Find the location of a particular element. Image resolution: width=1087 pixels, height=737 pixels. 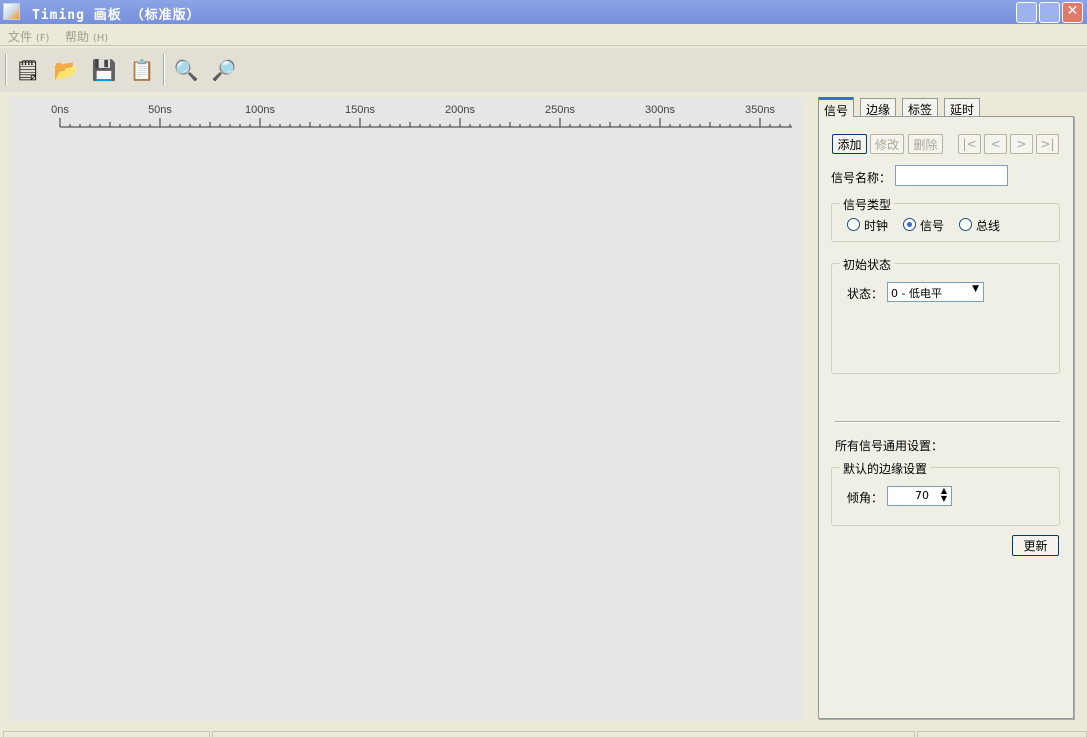

window-title: Timing 画板 （标准版） is located at coordinates (116, 15).